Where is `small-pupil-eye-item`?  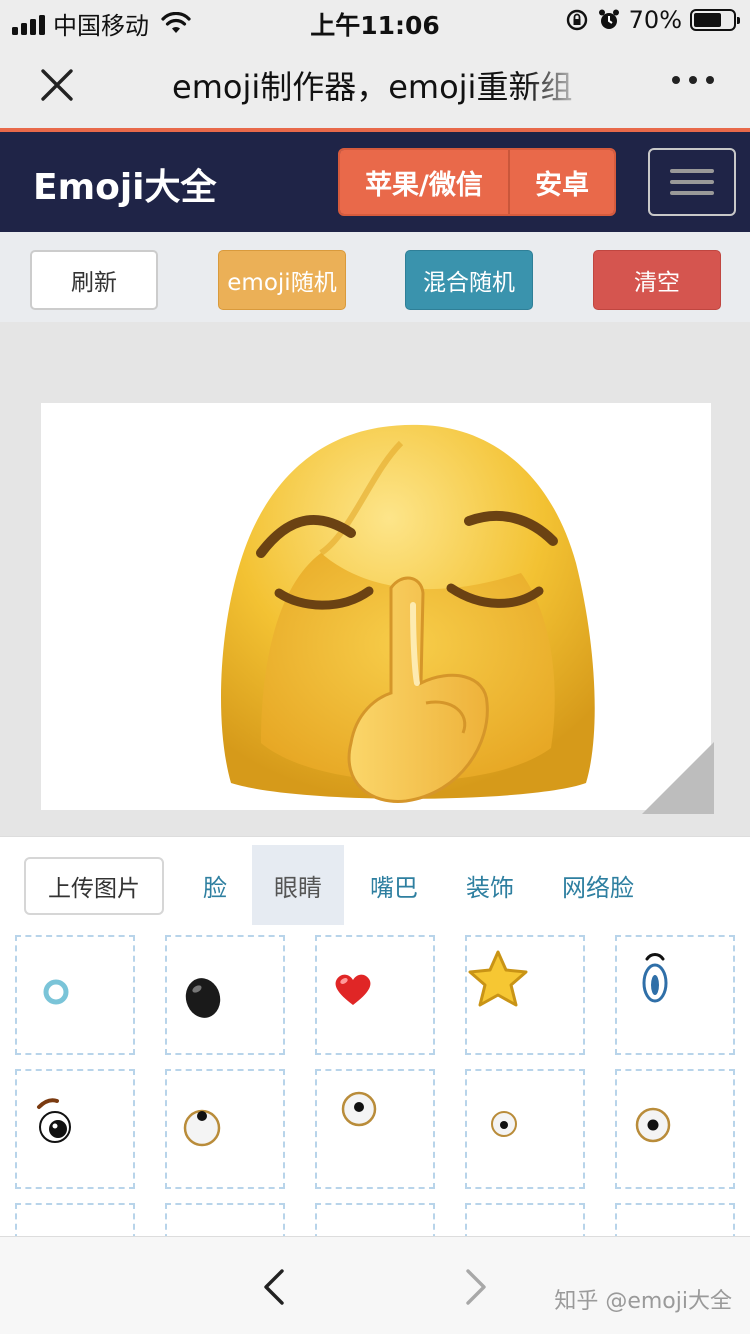
small-pupil-eye-item is located at coordinates (525, 1129).